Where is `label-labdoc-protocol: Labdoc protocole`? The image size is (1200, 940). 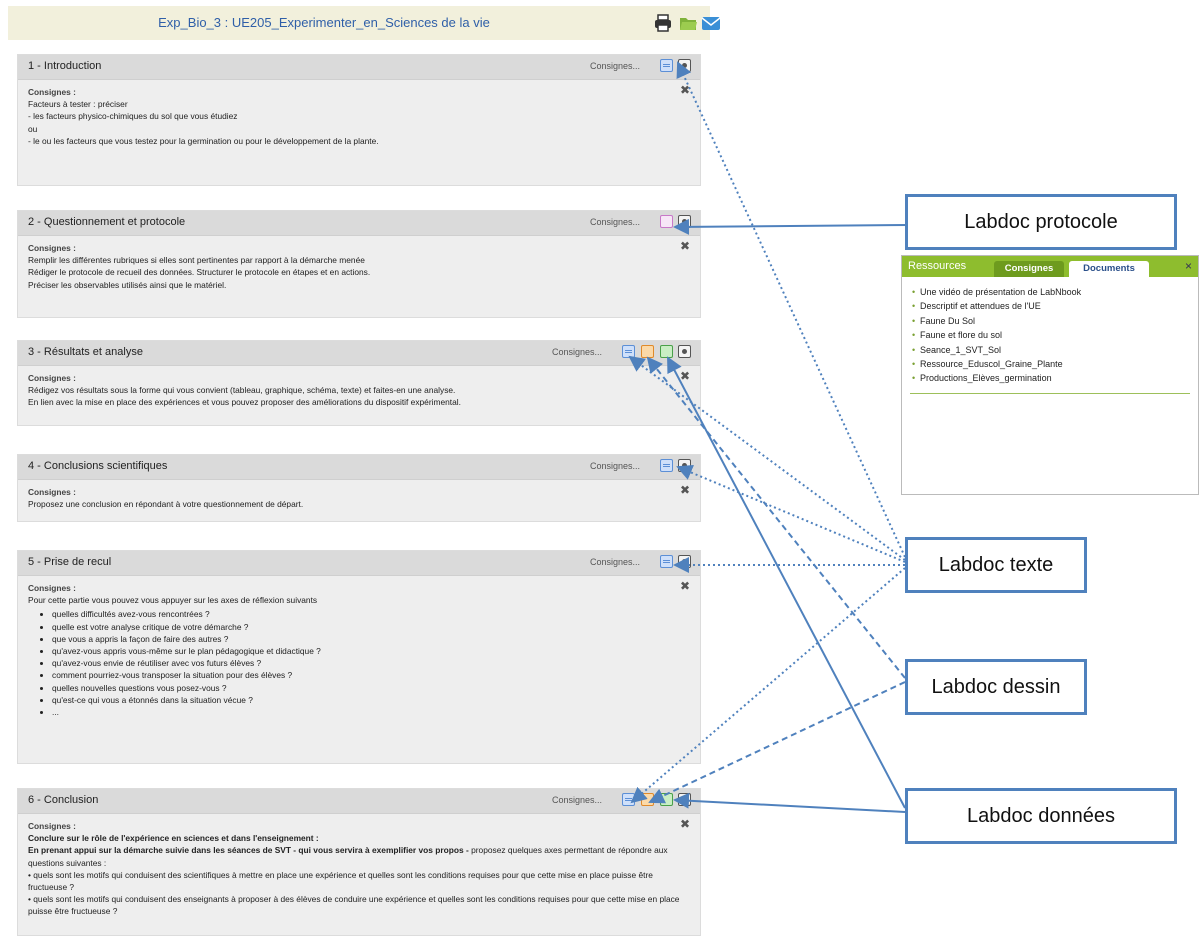
label-labdoc-protocol: Labdoc protocole is located at coordinates (1041, 222).